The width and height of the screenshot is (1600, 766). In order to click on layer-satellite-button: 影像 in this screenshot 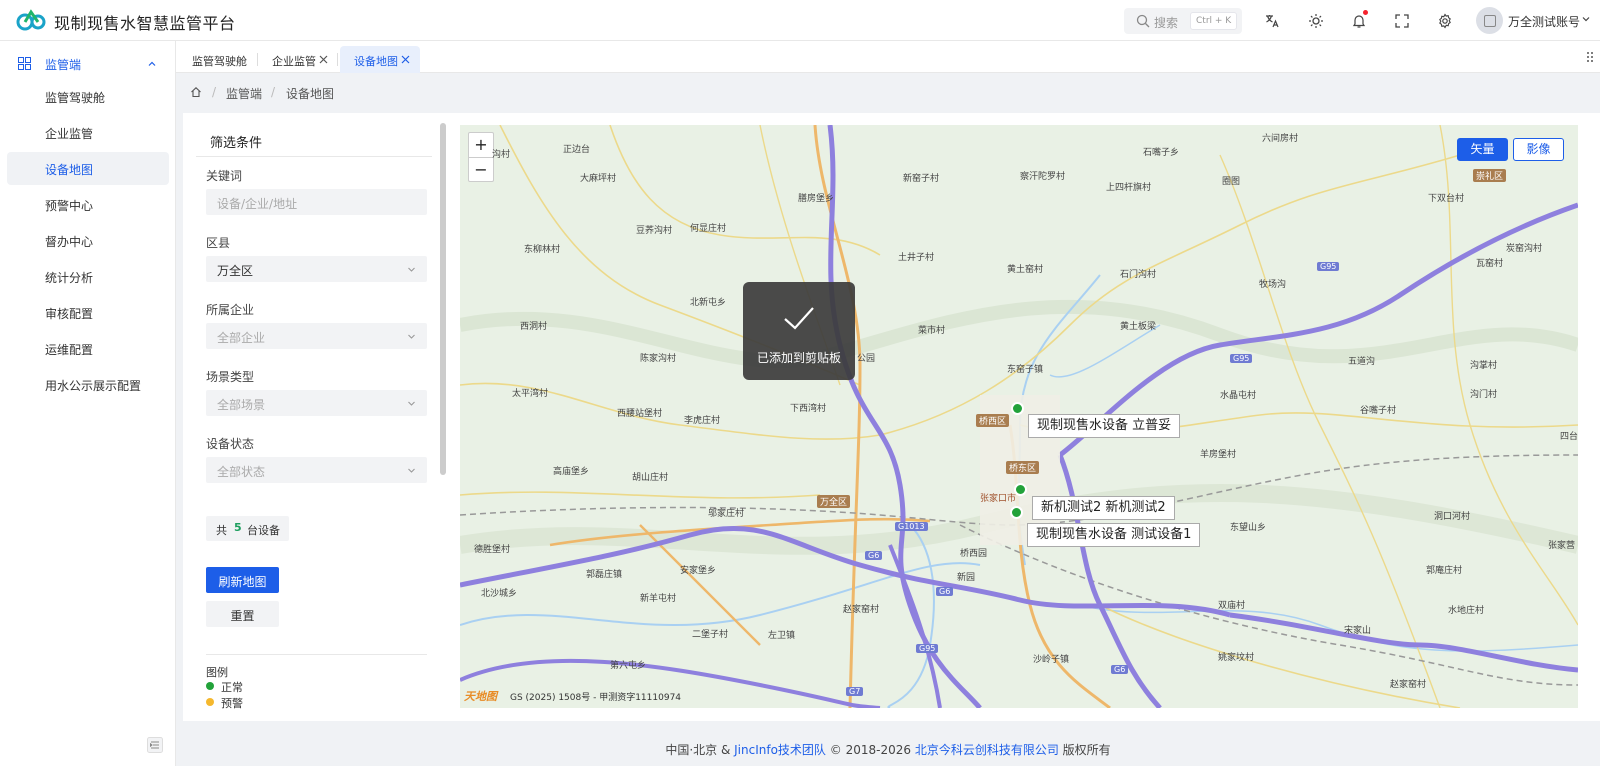, I will do `click(1538, 149)`.